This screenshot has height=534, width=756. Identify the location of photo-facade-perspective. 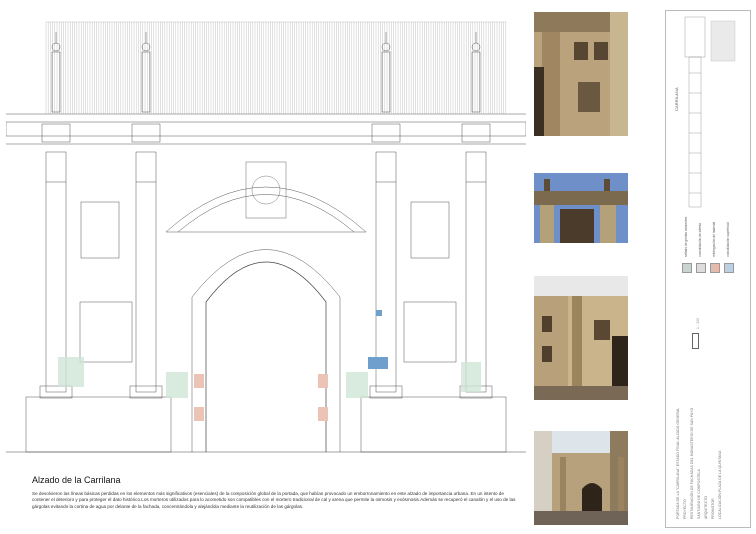
(581, 338).